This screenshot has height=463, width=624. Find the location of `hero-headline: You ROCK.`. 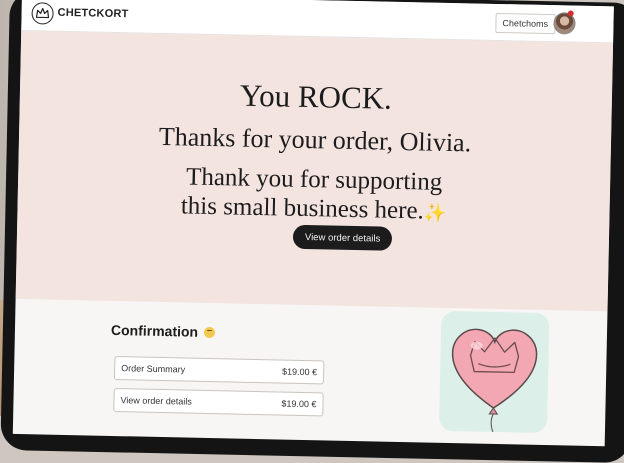

hero-headline: You ROCK. is located at coordinates (316, 96).